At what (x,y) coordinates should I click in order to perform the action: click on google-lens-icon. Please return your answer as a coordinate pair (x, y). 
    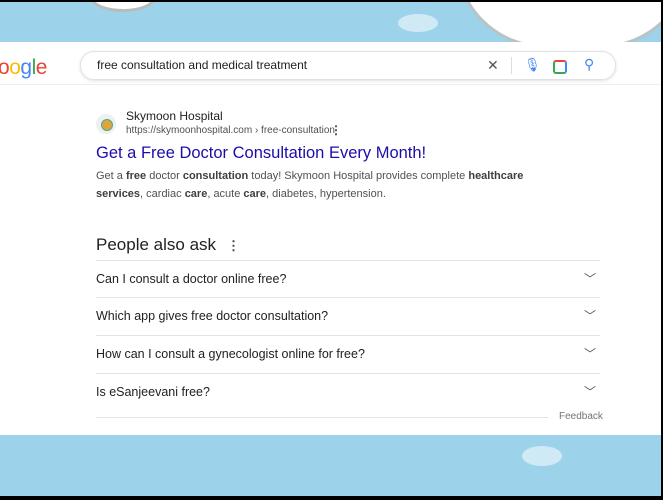
    Looking at the image, I should click on (560, 67).